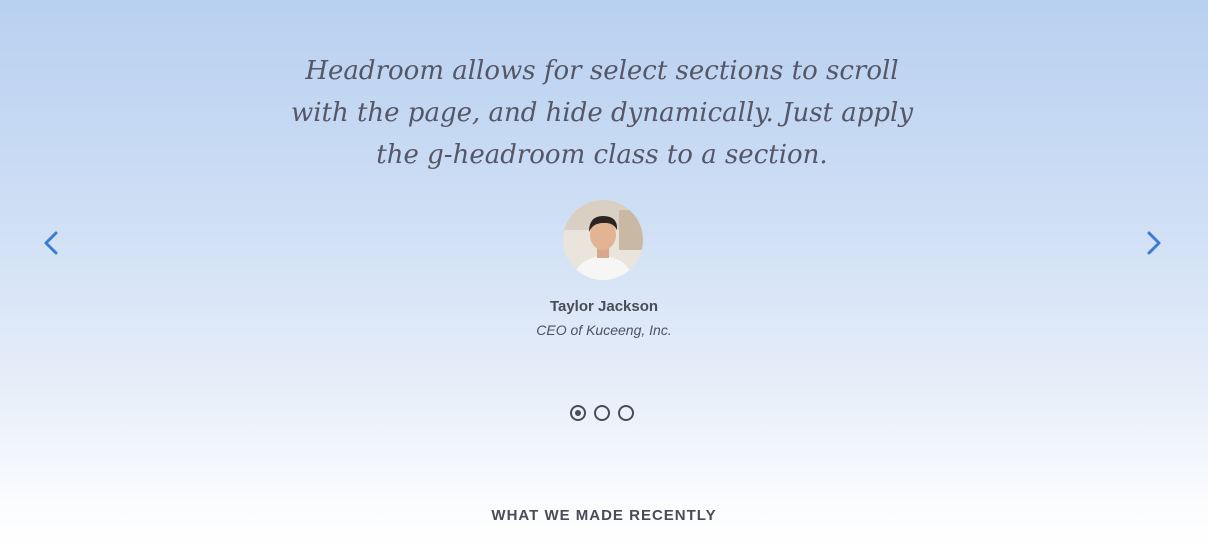 The image size is (1208, 549). I want to click on chevron-left-icon, so click(51, 243).